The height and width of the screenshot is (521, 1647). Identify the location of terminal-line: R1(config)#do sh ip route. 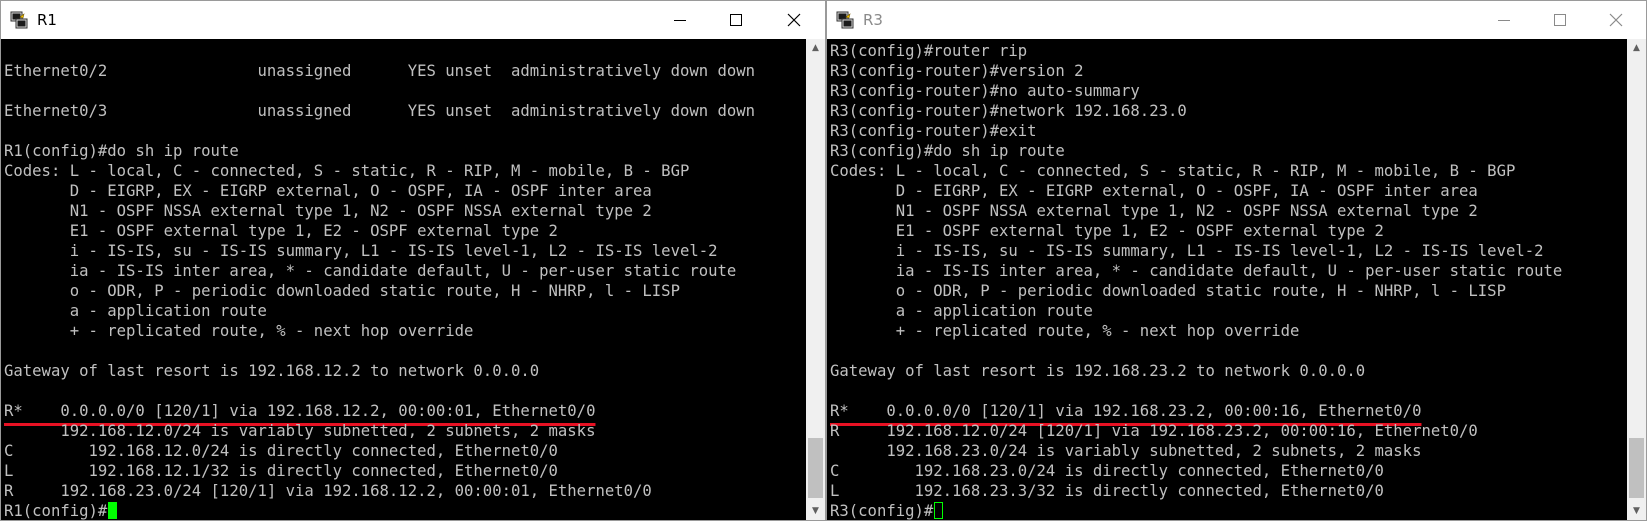
(379, 151).